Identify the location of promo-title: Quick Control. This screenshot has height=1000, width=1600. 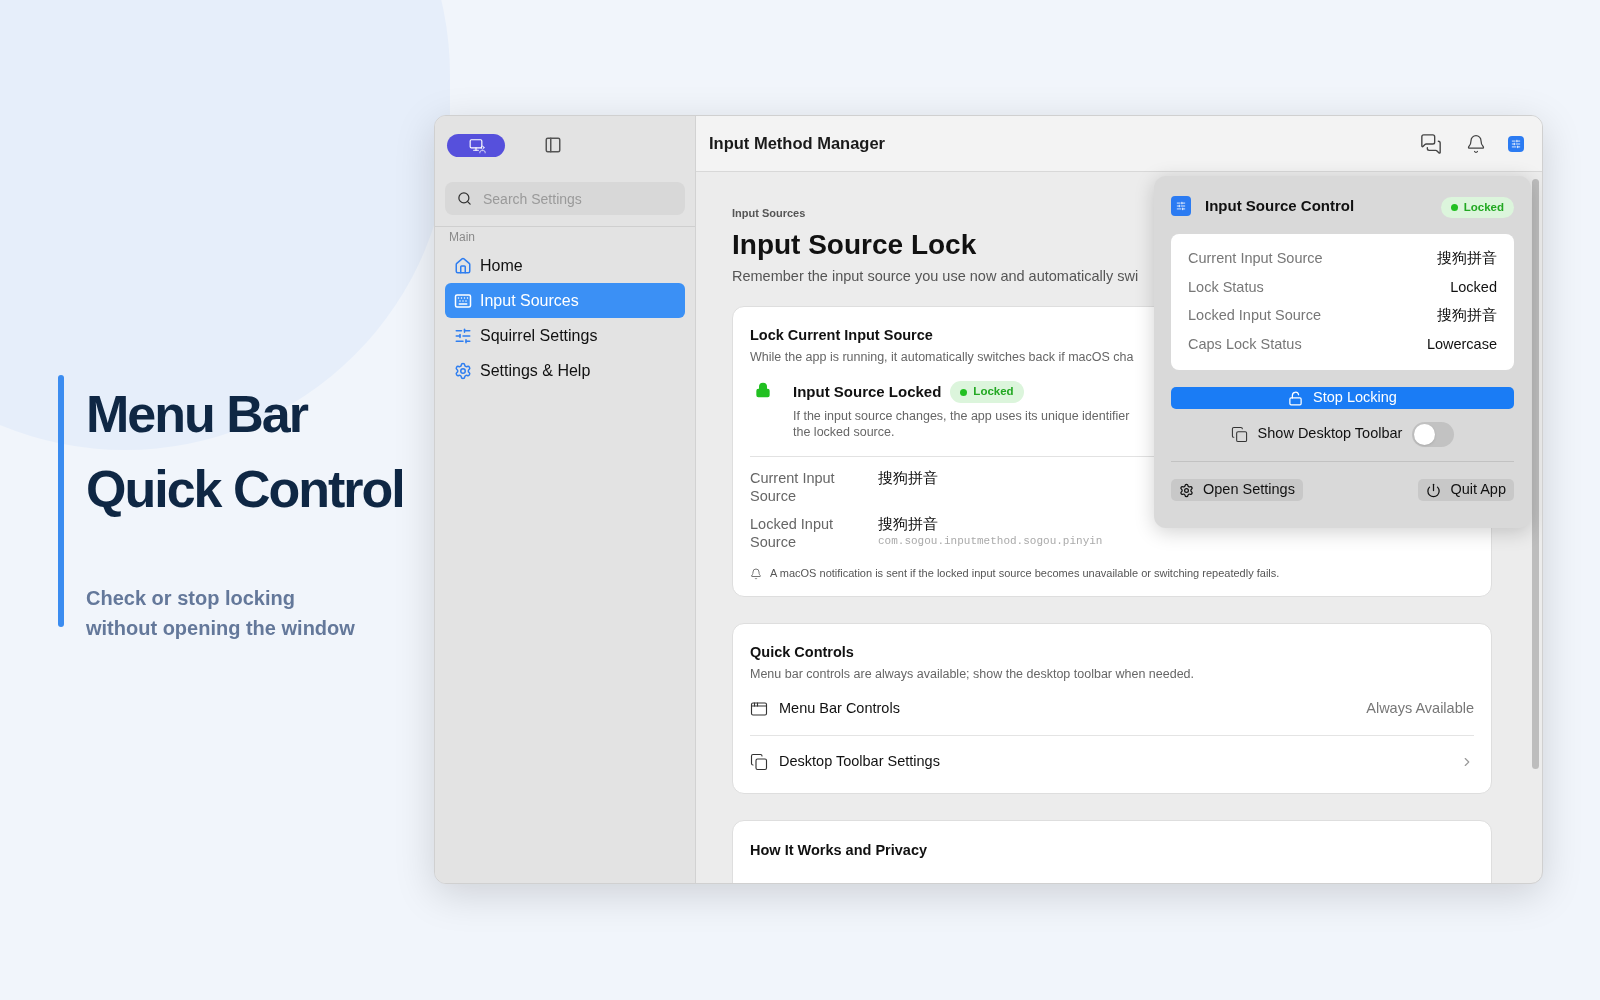
(245, 489).